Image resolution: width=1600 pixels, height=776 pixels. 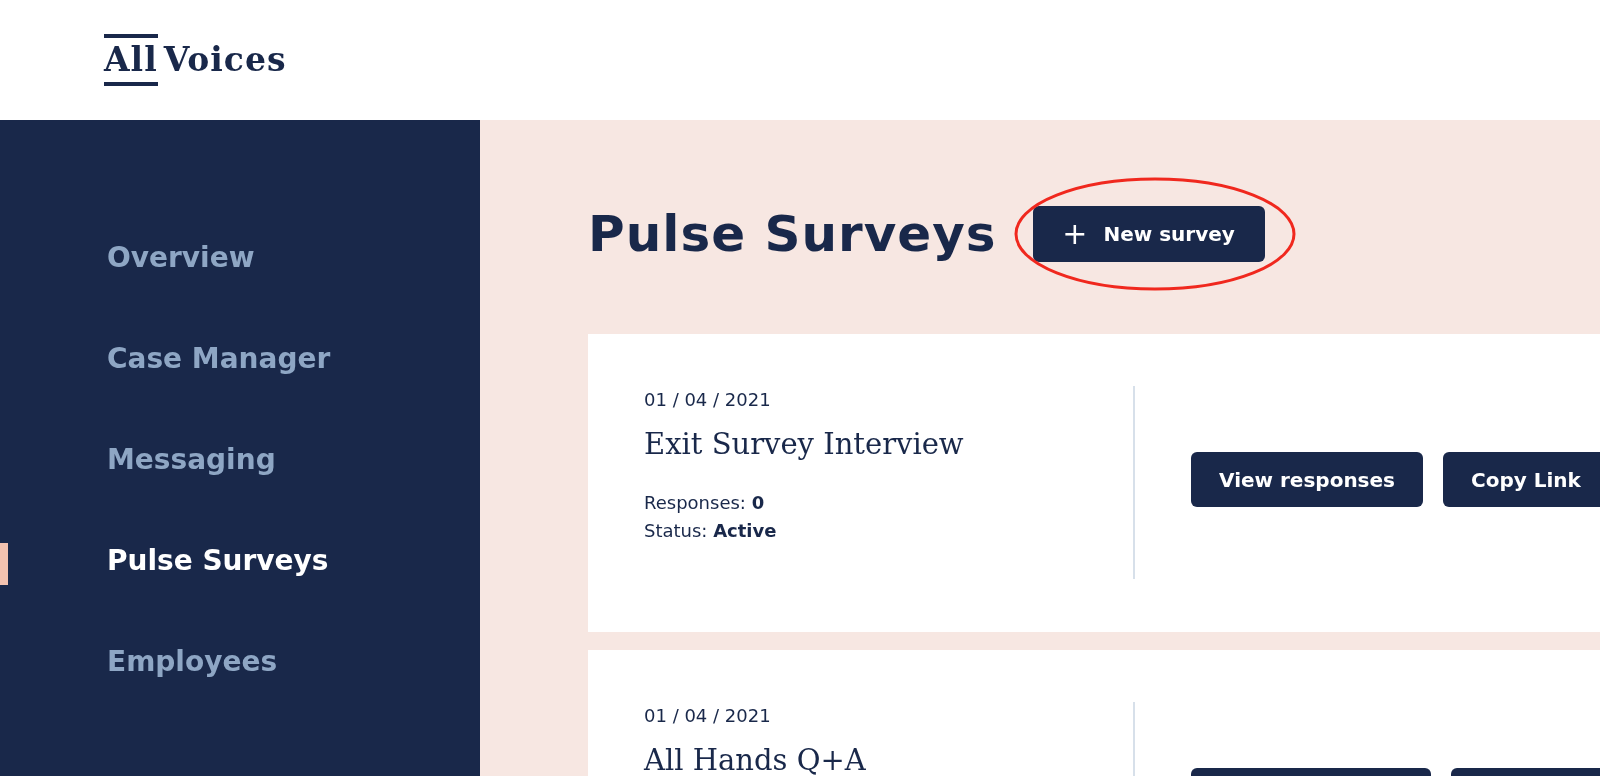 I want to click on status-text: Status: Active, so click(x=711, y=531).